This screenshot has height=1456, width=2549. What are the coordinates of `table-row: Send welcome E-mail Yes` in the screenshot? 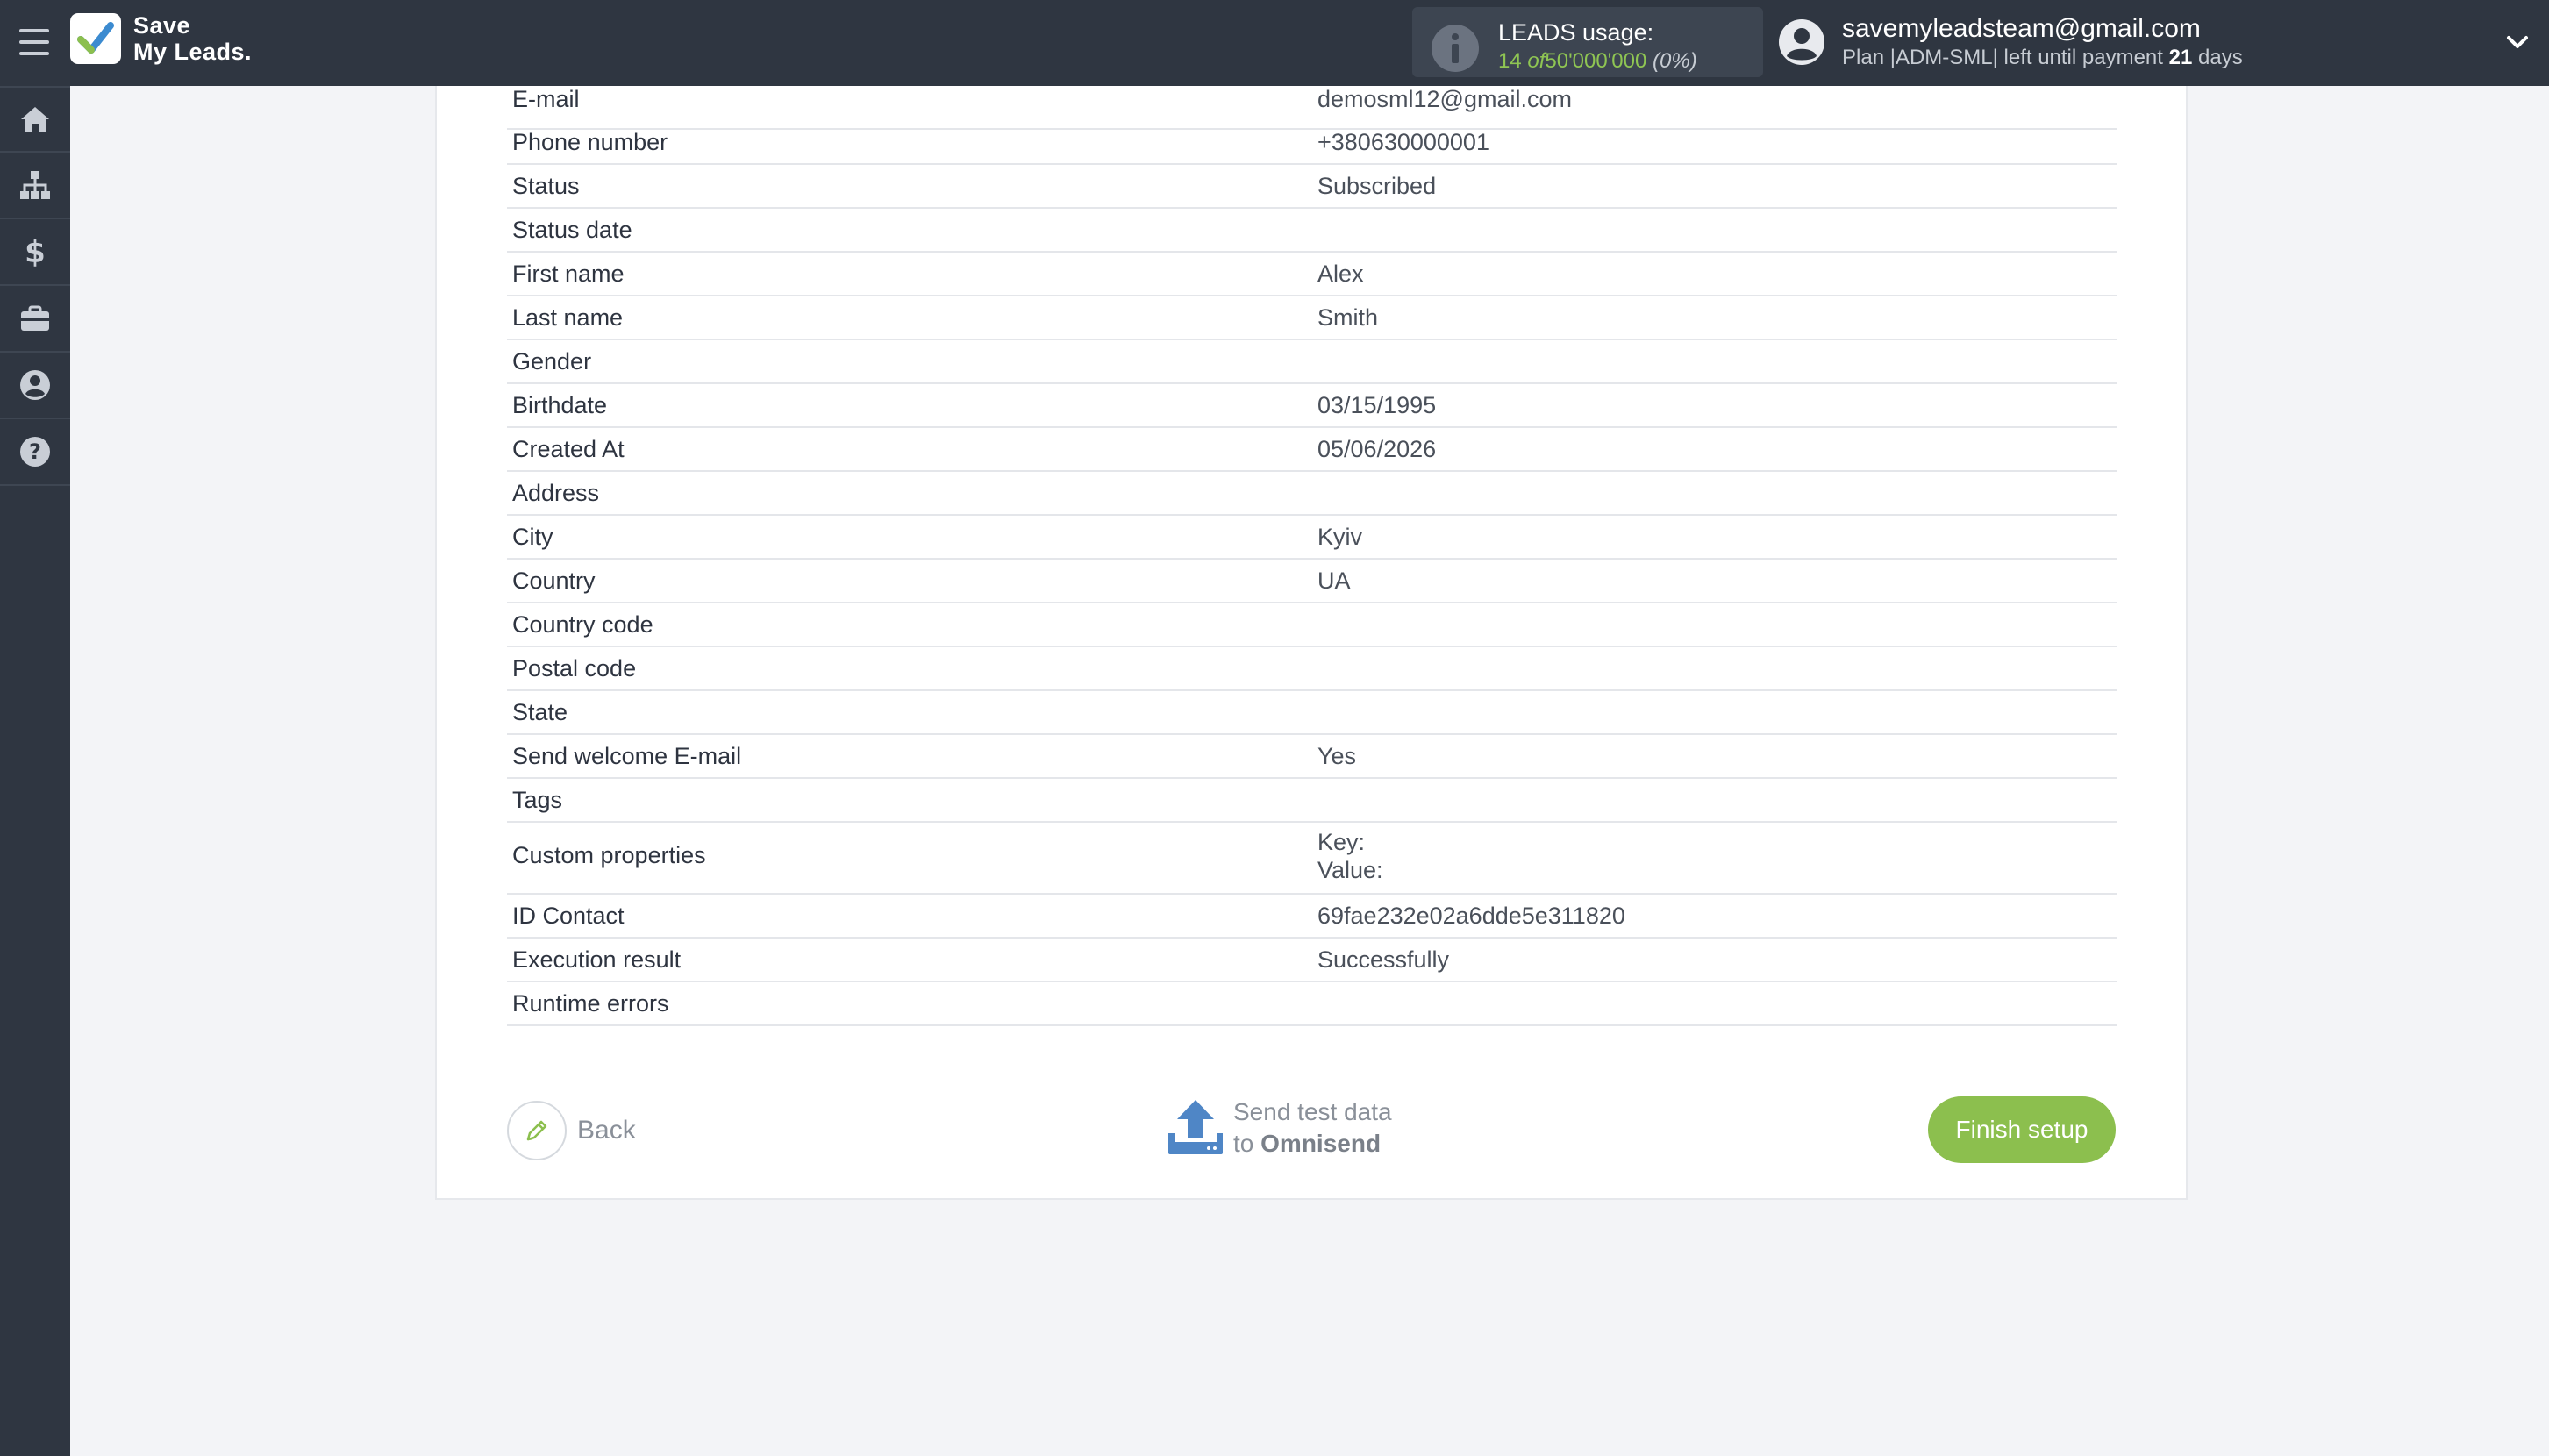 It's located at (1312, 757).